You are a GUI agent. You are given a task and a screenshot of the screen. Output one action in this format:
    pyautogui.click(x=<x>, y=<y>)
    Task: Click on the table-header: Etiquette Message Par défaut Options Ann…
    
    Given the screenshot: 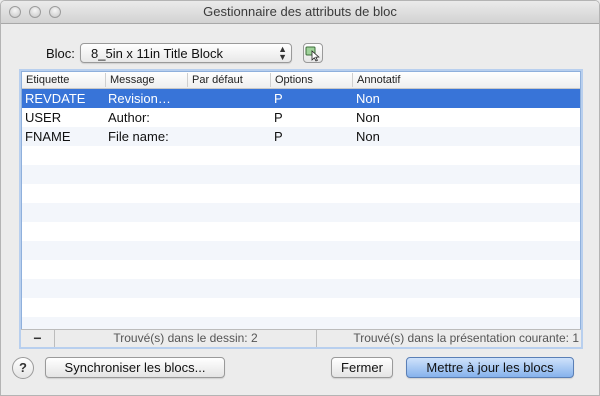 What is the action you would take?
    pyautogui.click(x=301, y=80)
    